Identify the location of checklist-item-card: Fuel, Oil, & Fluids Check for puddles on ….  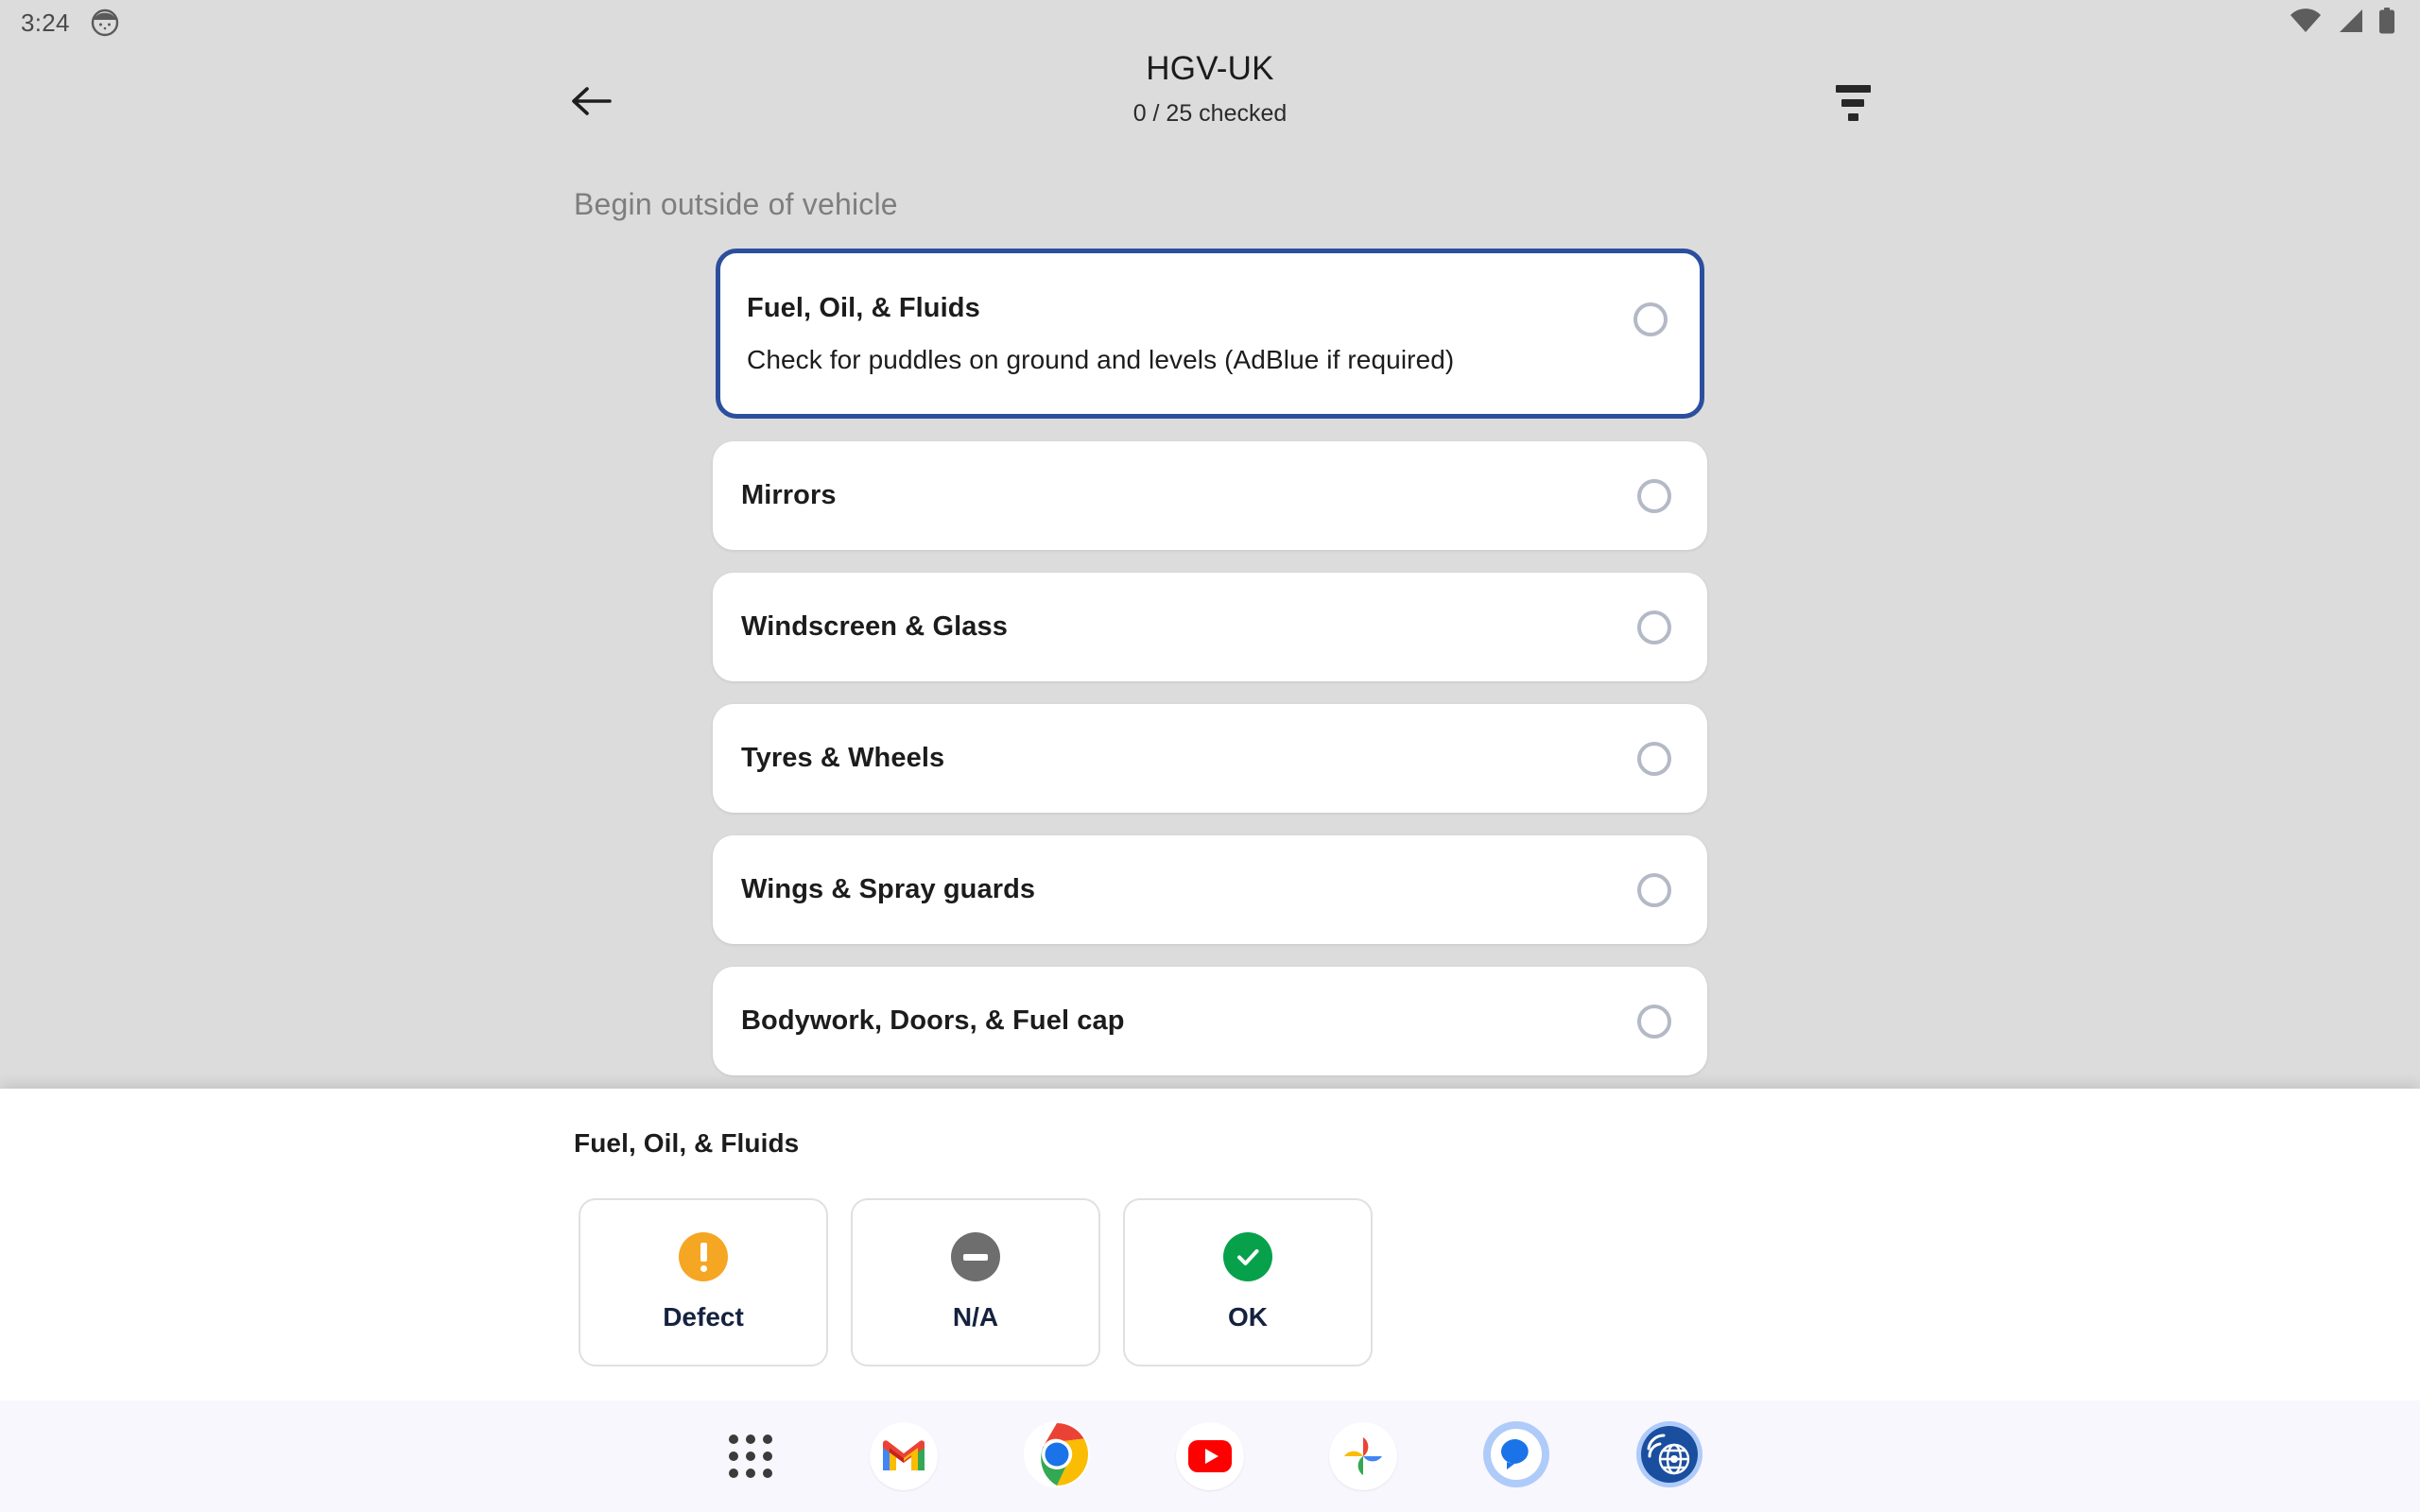
(1210, 334).